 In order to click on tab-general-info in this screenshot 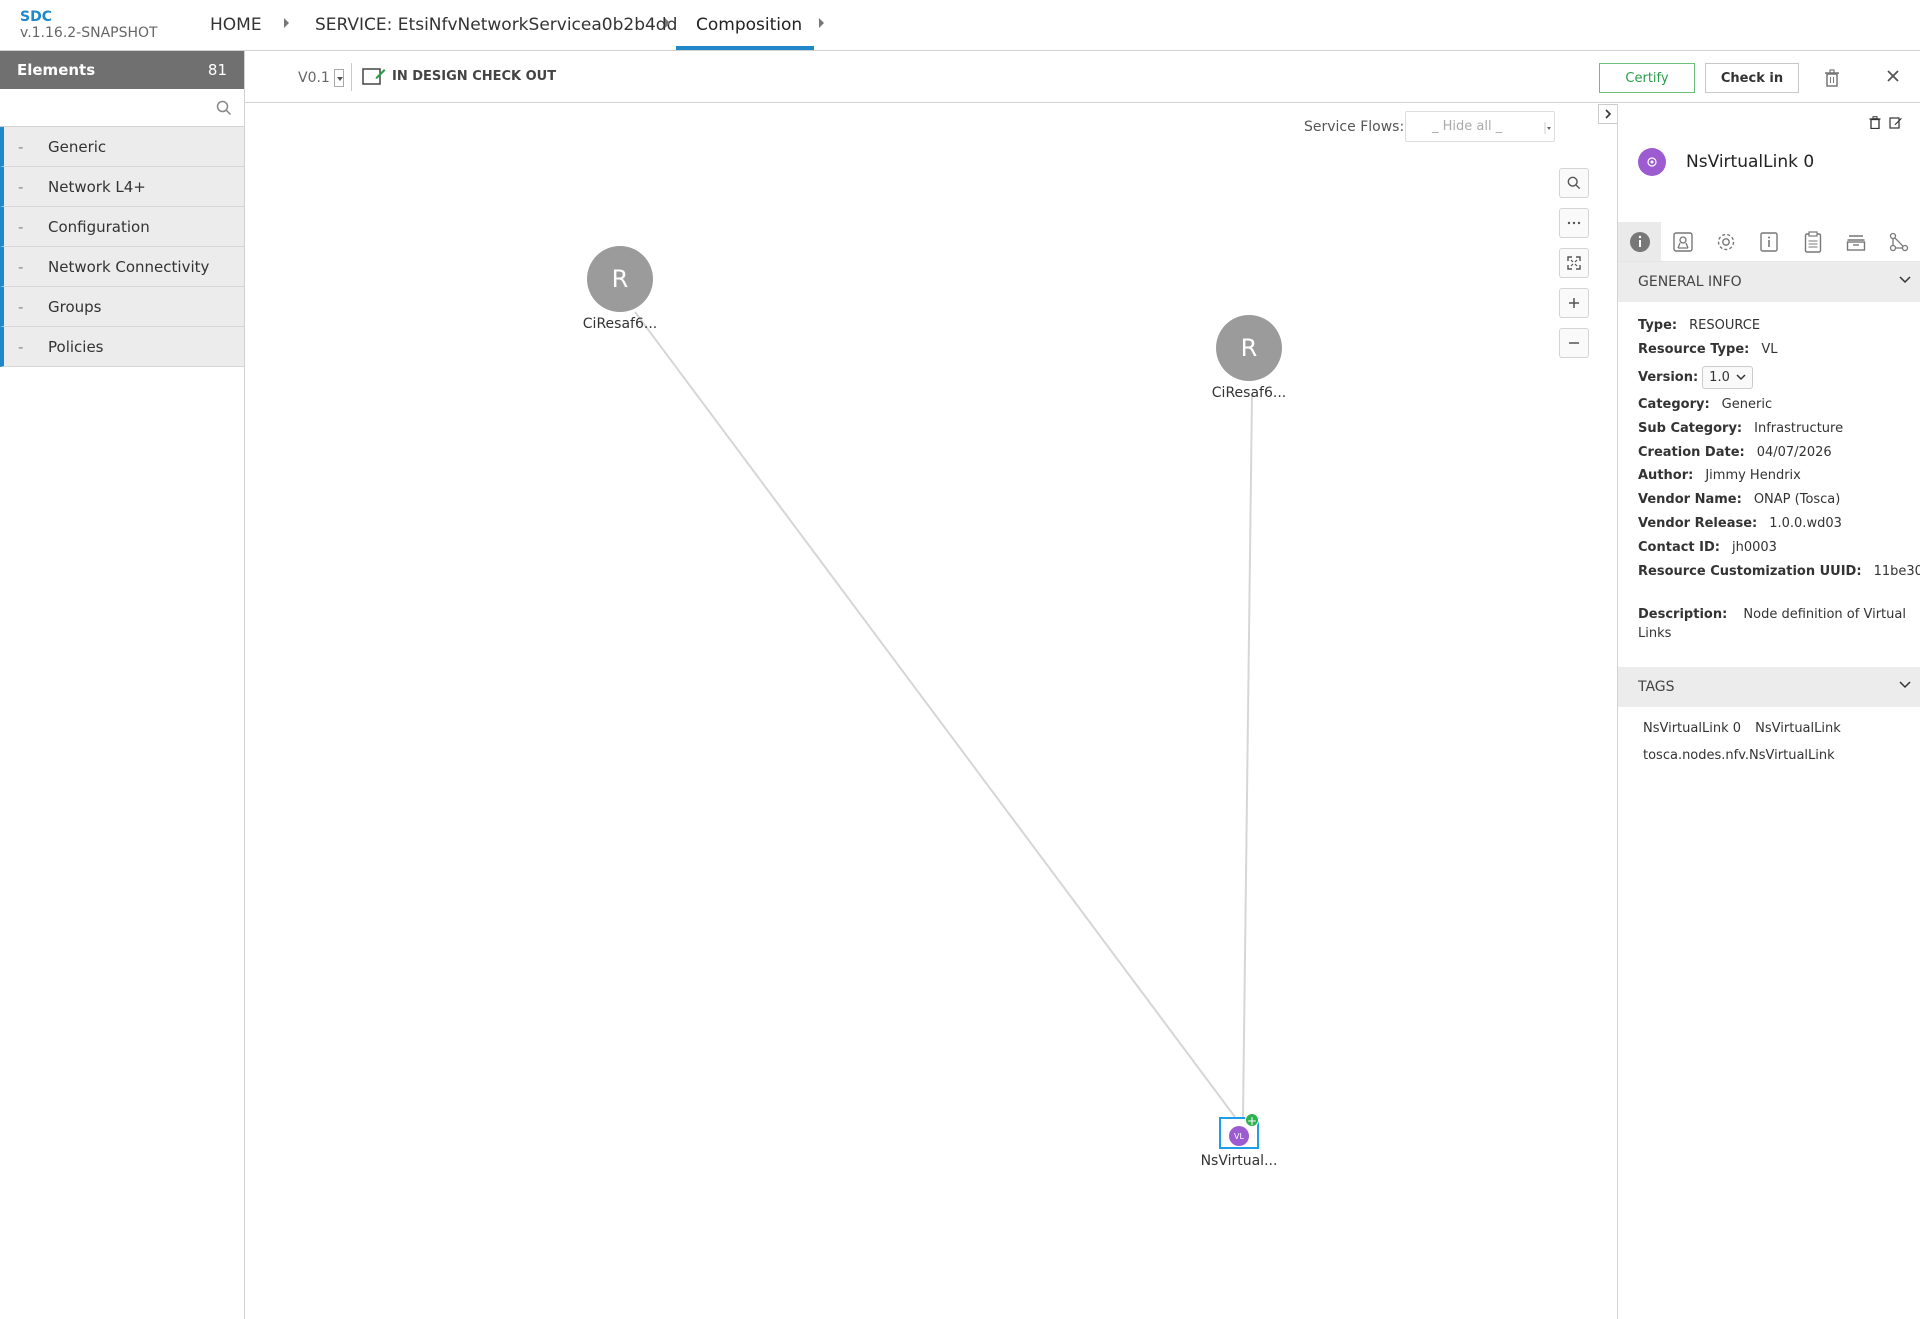, I will do `click(1640, 241)`.